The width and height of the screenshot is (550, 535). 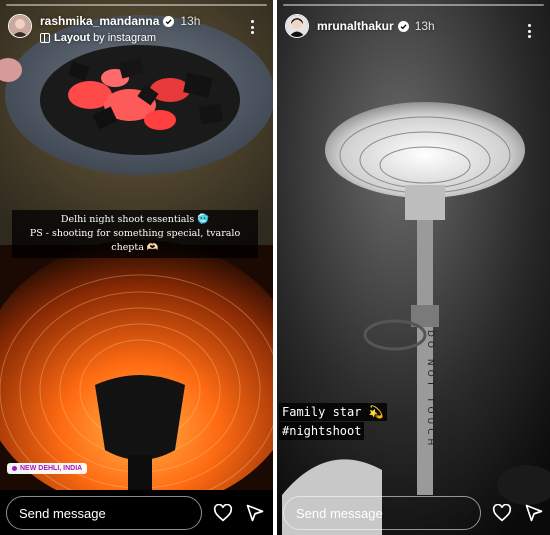 What do you see at coordinates (125, 38) in the screenshot?
I see `layout-source: by instagram` at bounding box center [125, 38].